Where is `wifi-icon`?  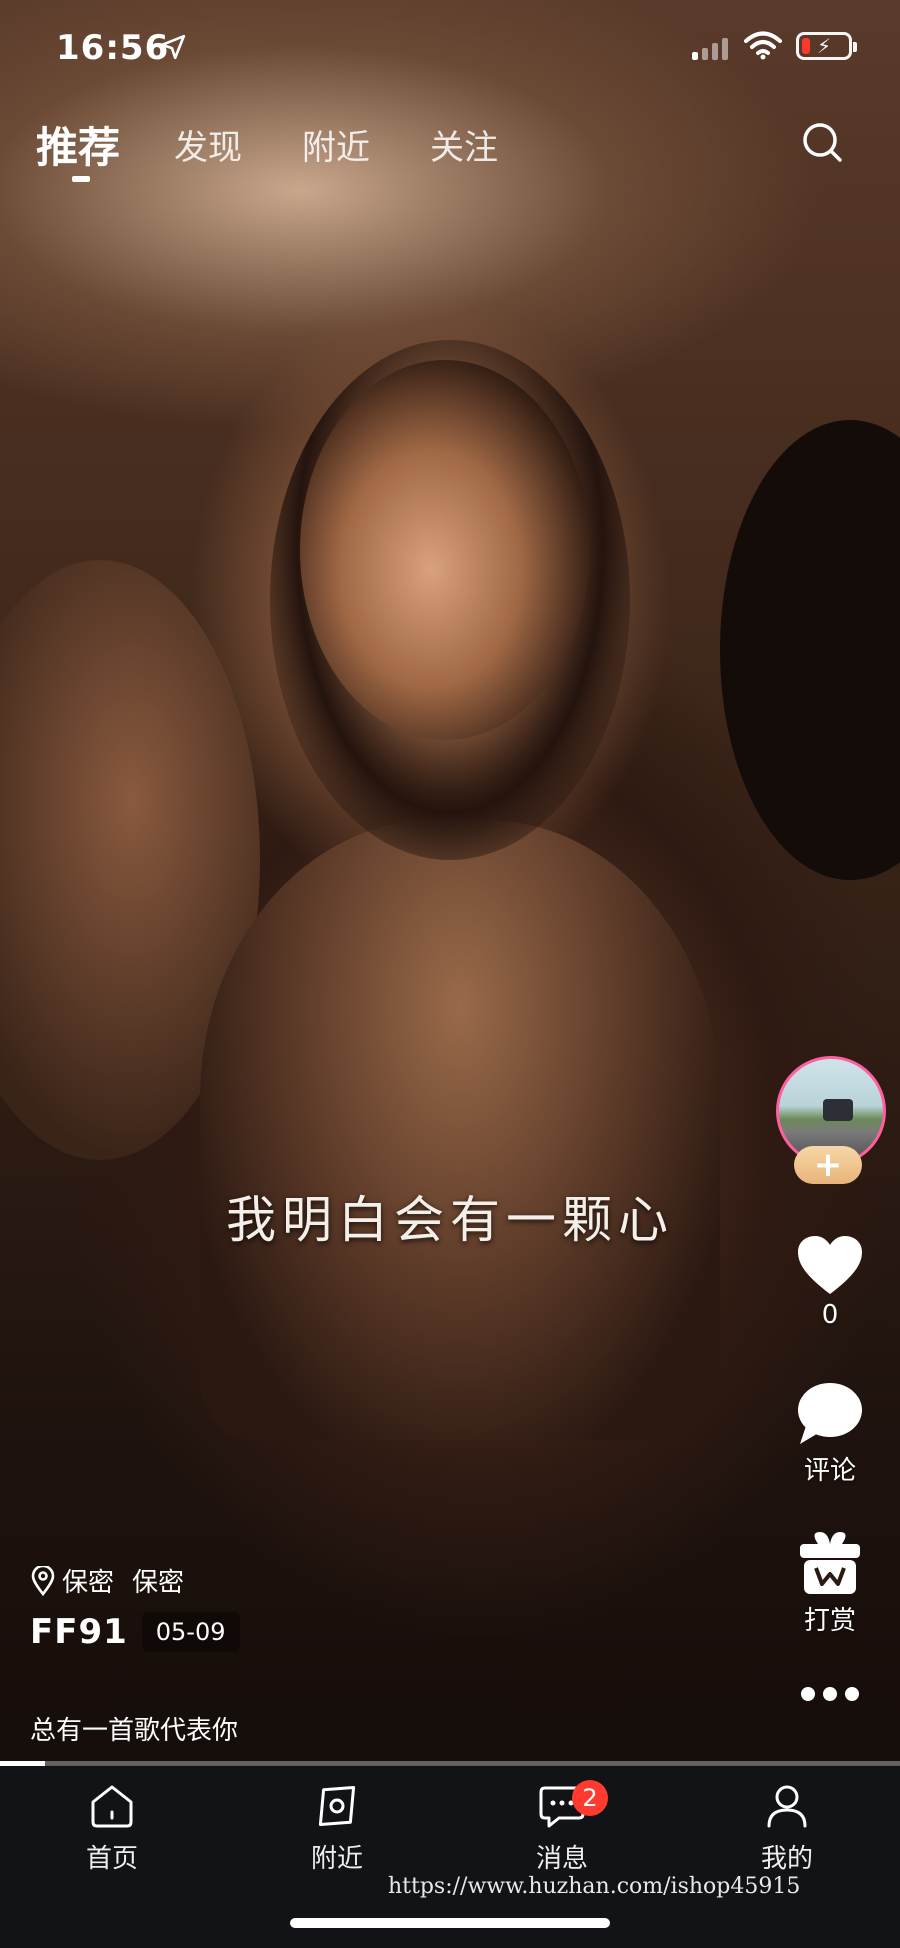 wifi-icon is located at coordinates (763, 45).